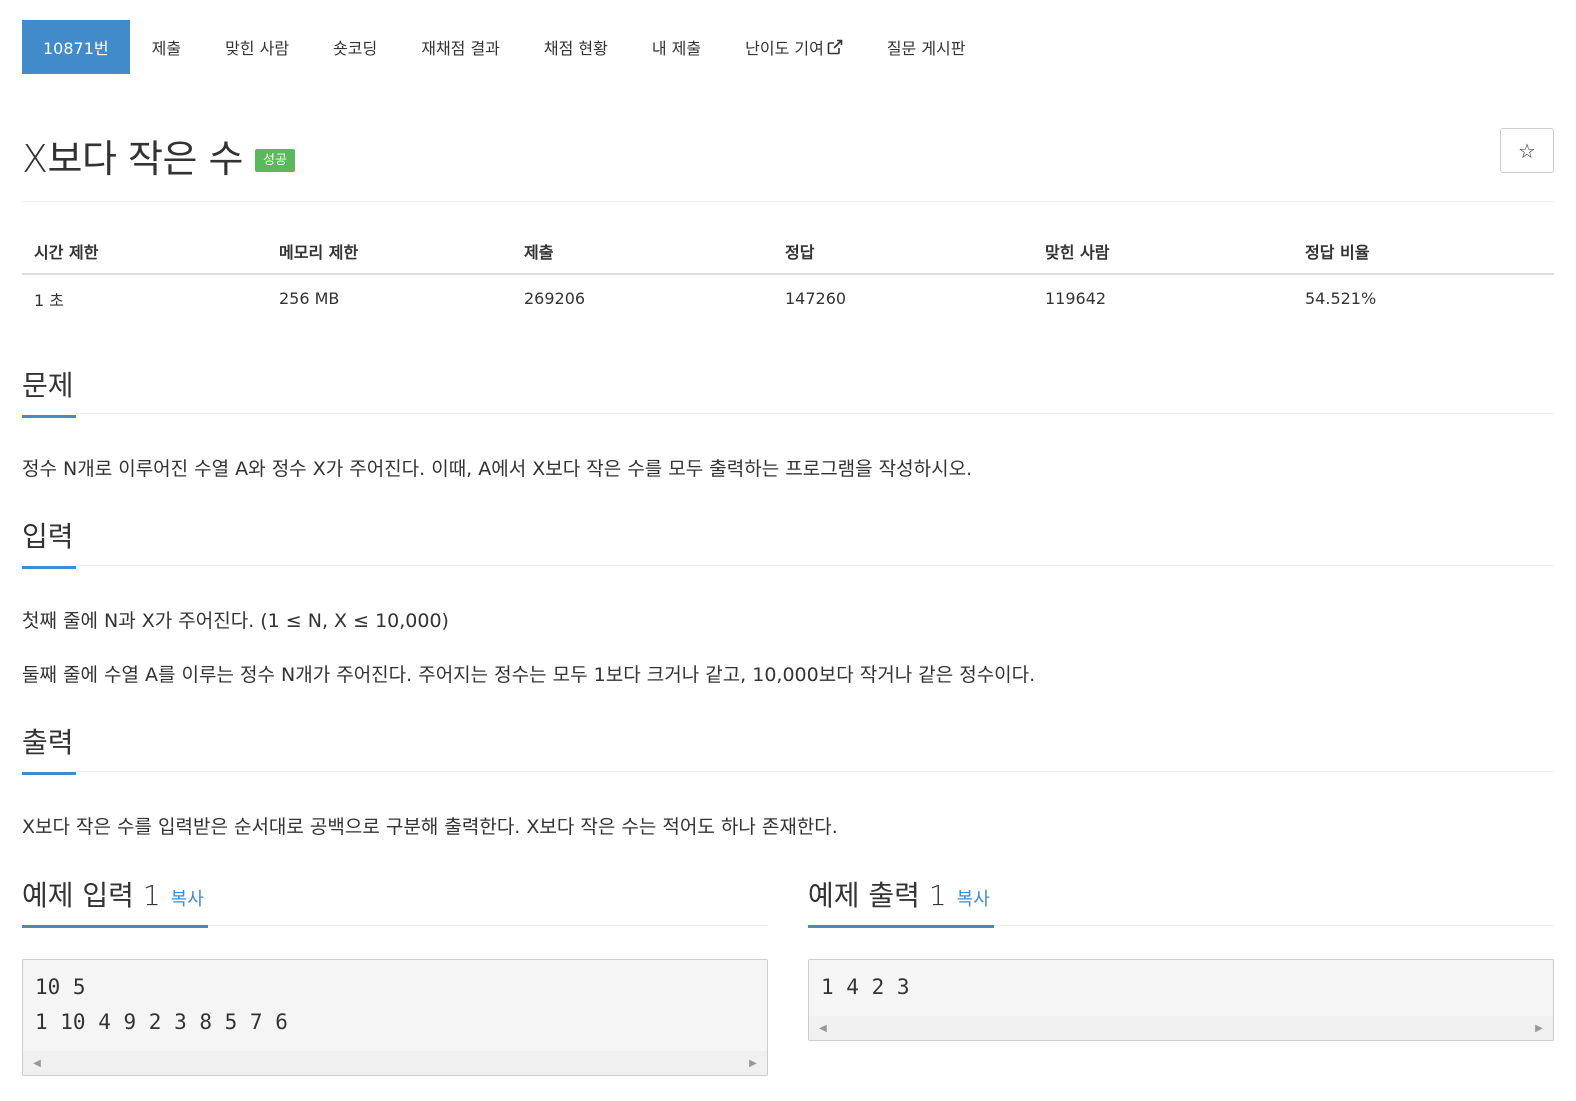 The width and height of the screenshot is (1576, 1101). Describe the element at coordinates (166, 47) in the screenshot. I see `tab-submit: 제출` at that location.